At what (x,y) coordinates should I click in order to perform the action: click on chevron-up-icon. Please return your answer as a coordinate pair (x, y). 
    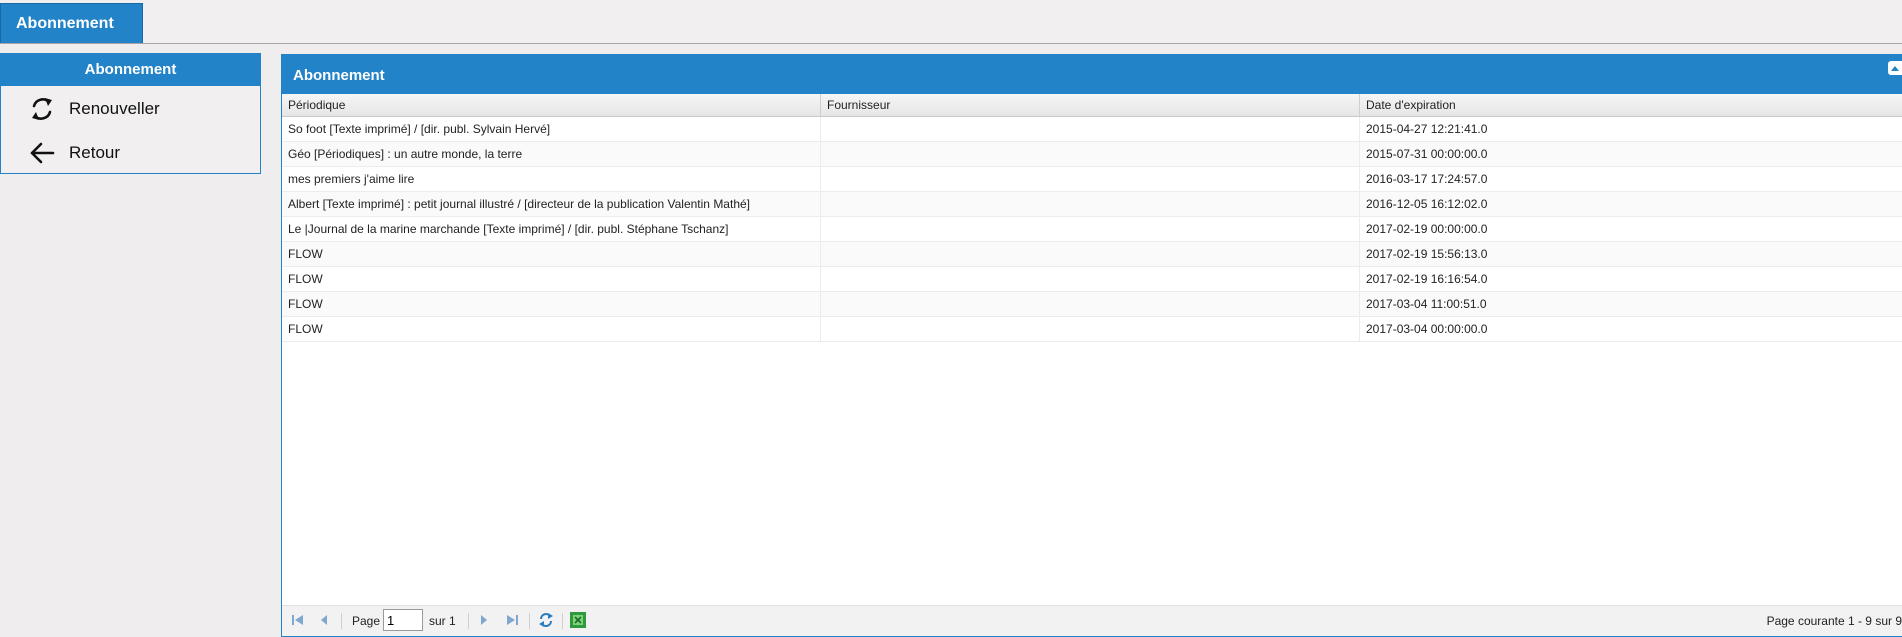
    Looking at the image, I should click on (1895, 68).